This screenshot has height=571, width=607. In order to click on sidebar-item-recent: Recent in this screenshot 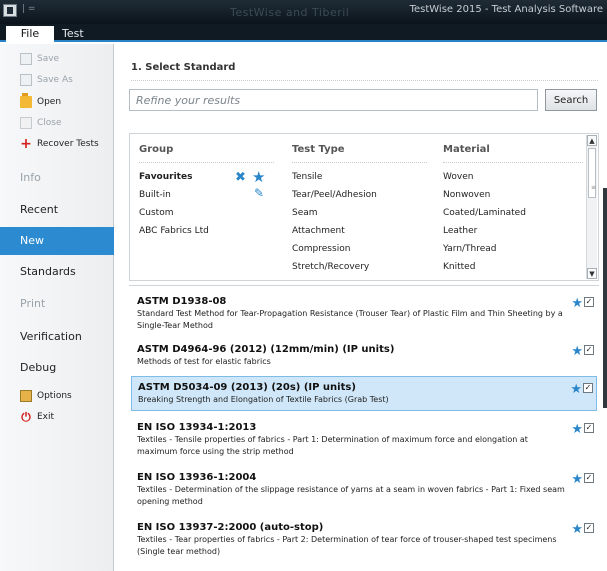, I will do `click(57, 210)`.